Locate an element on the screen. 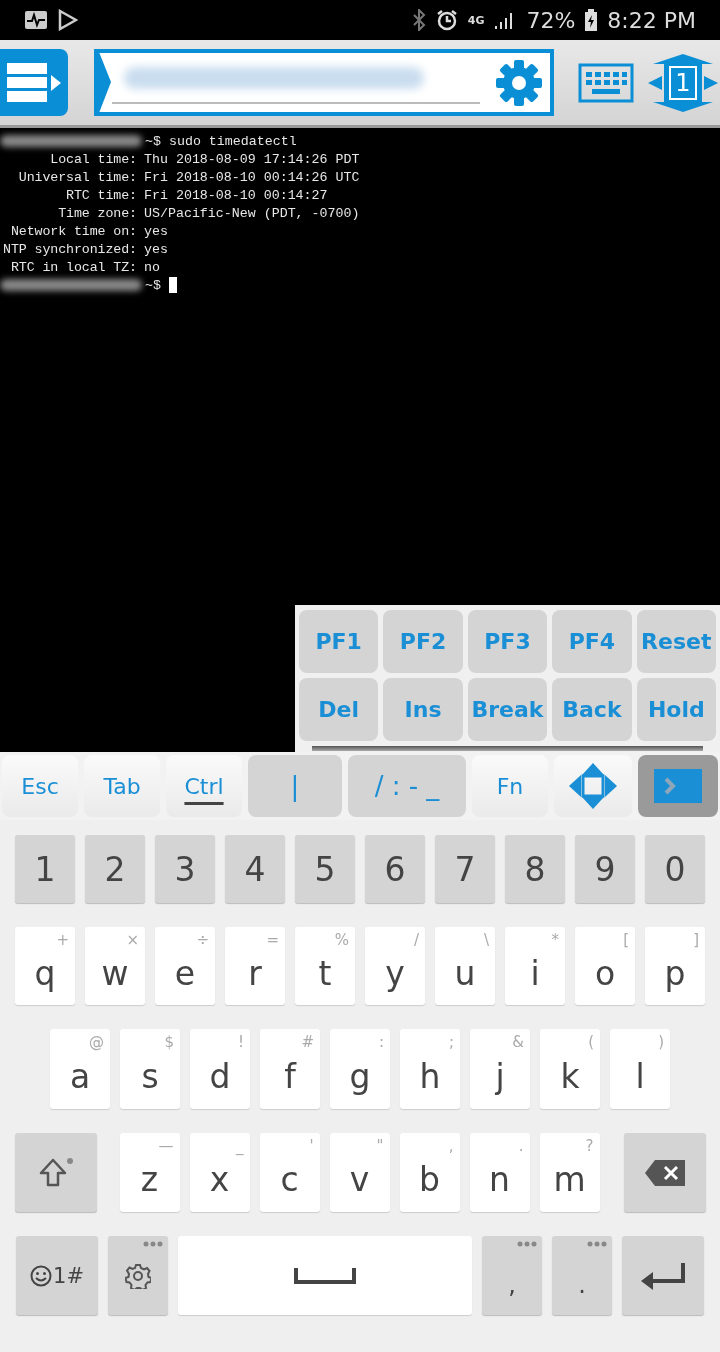 This screenshot has height=1352, width=720. output-label: RTC in local TZ: is located at coordinates (73, 267).